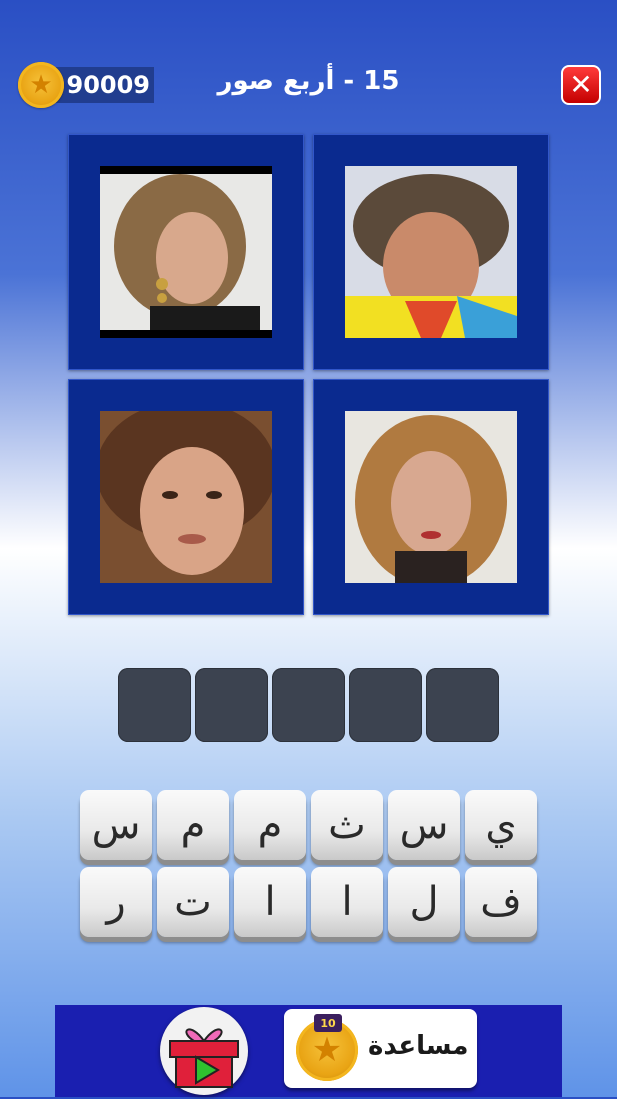 The height and width of the screenshot is (1099, 617). Describe the element at coordinates (501, 902) in the screenshot. I see `letter-key: ف` at that location.